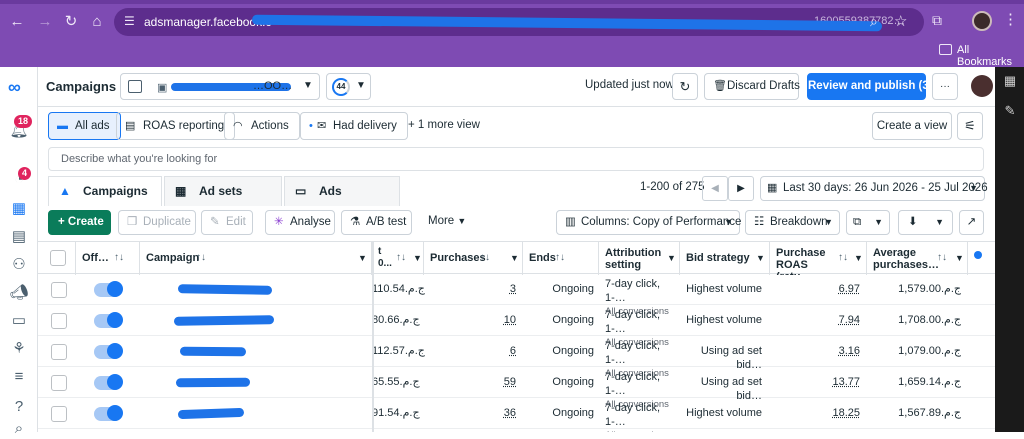 The width and height of the screenshot is (1024, 439). I want to click on create-button: + Create, so click(79, 222).